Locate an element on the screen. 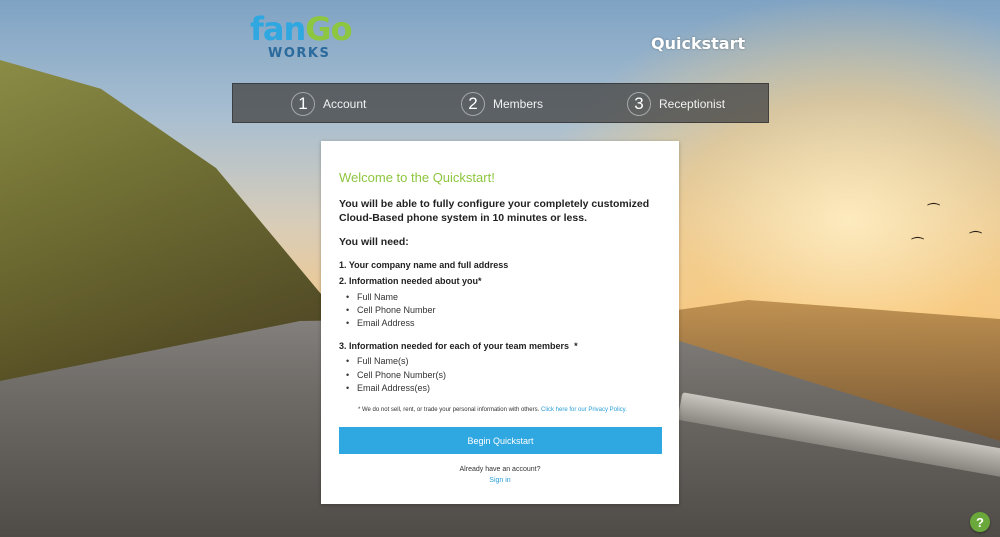  step-label: Members is located at coordinates (518, 104).